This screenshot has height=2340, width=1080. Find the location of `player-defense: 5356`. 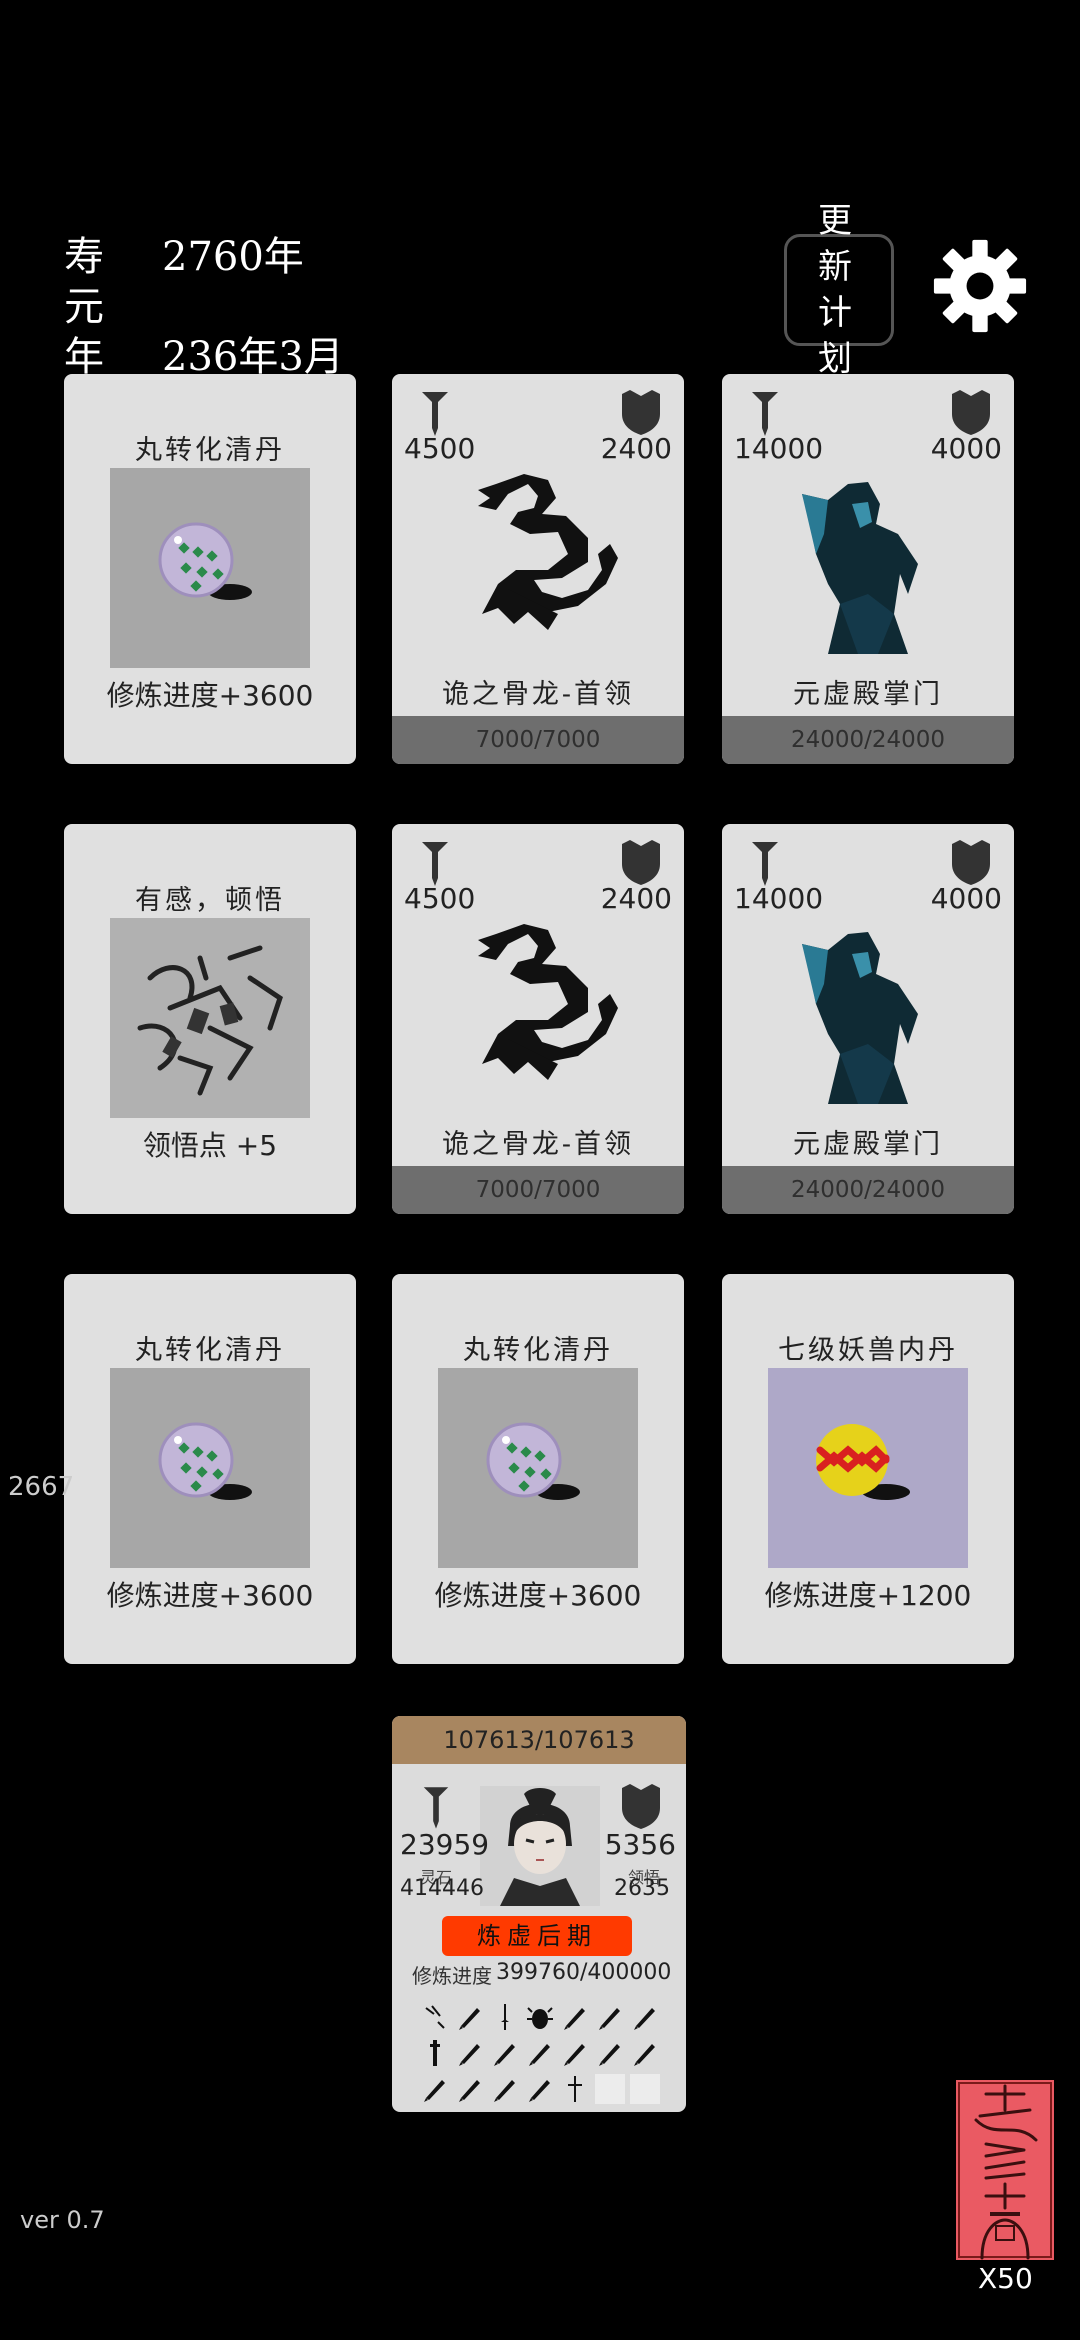

player-defense: 5356 is located at coordinates (640, 1844).